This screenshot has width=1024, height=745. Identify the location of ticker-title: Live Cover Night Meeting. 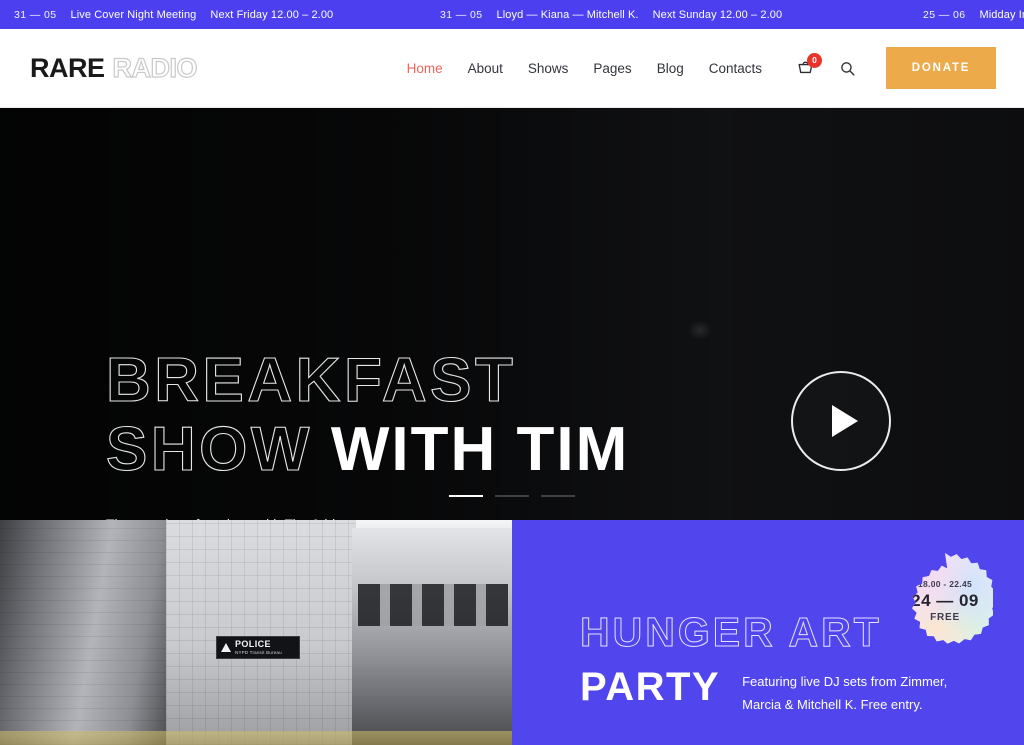
(133, 14).